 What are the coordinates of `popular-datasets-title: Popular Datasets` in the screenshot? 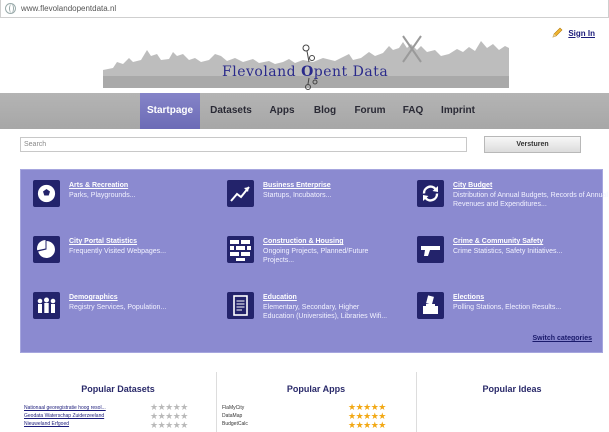 It's located at (118, 389).